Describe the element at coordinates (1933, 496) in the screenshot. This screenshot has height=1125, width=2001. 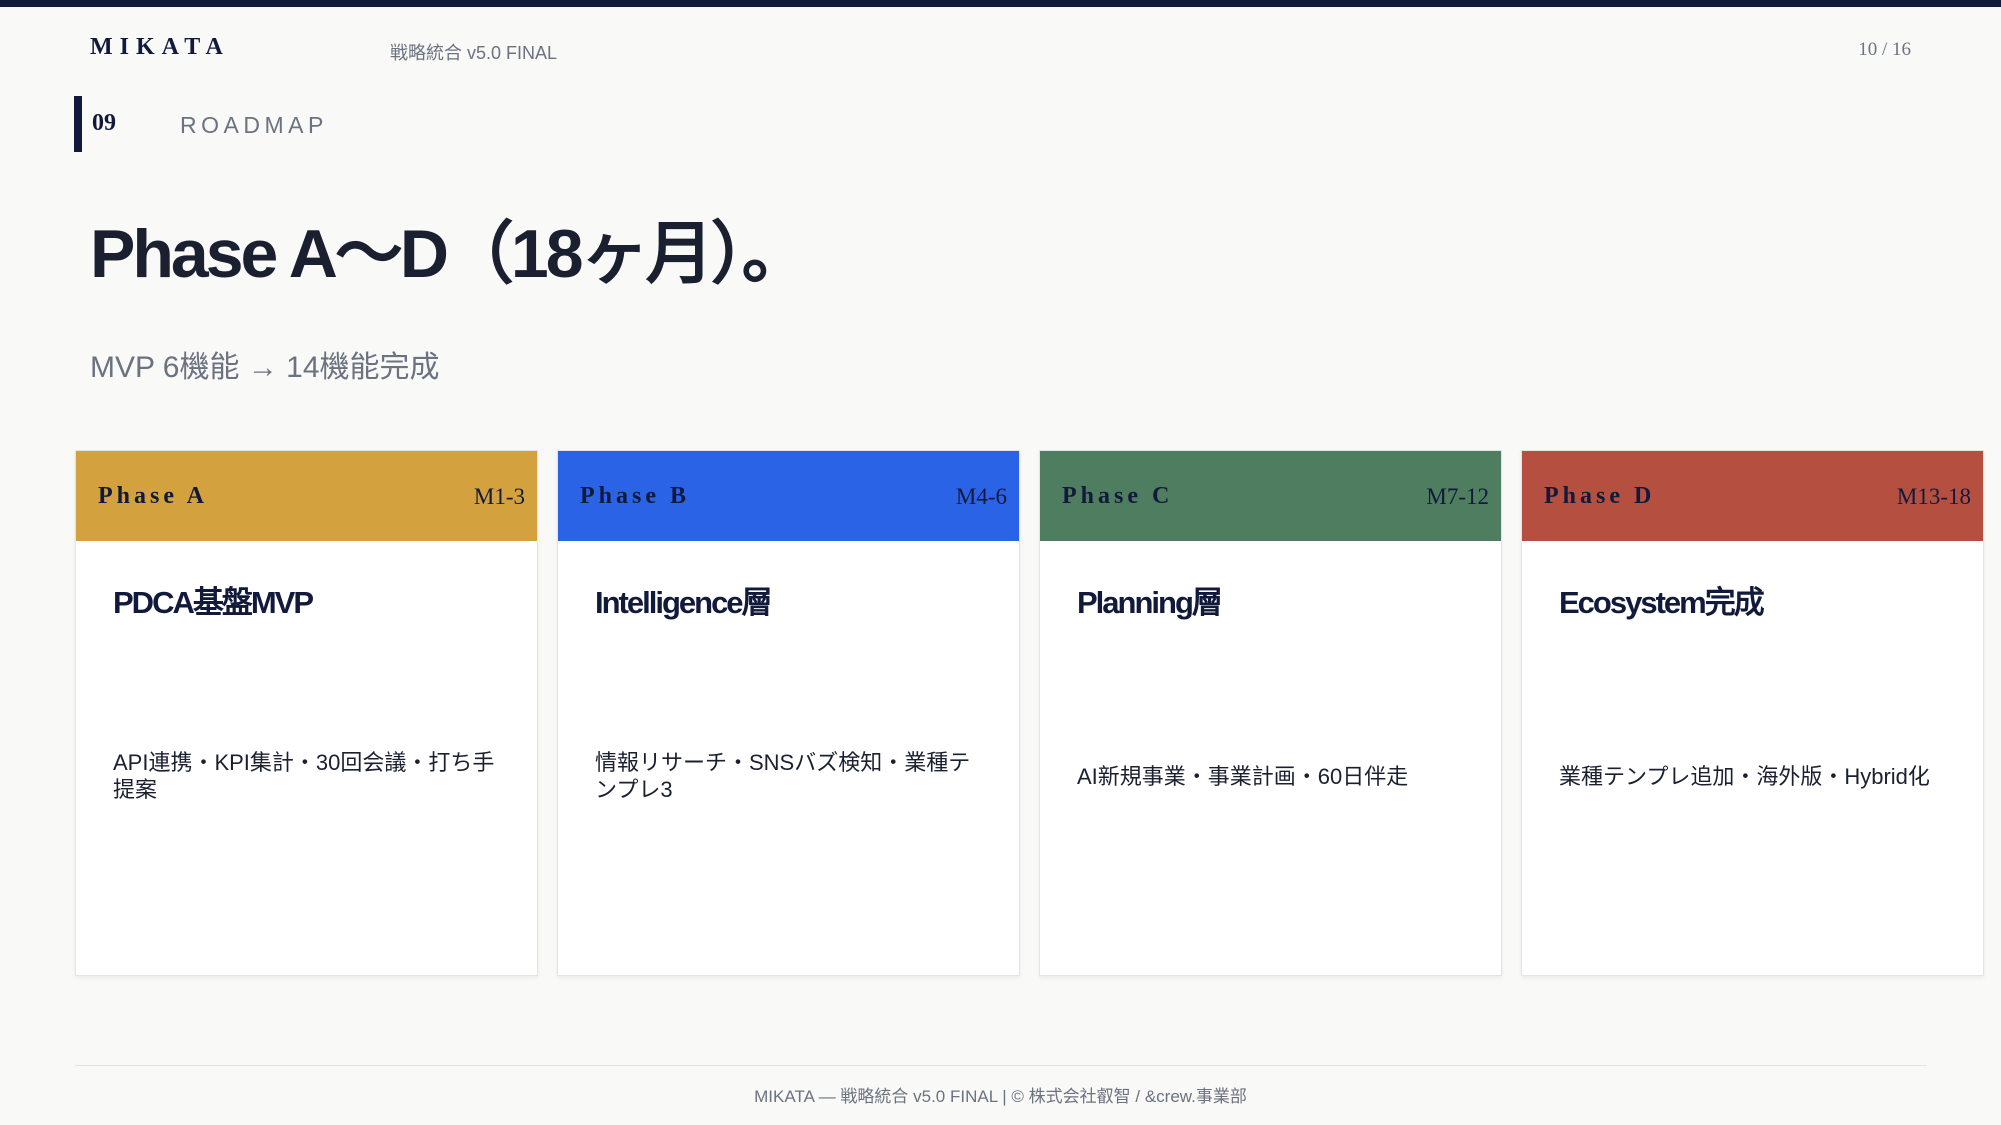
I see `phase-months: M13-18` at that location.